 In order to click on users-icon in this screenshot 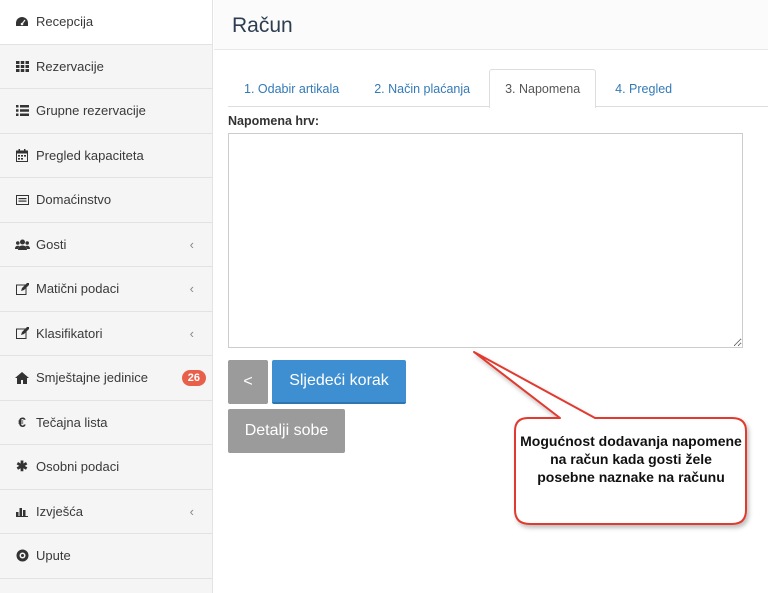, I will do `click(22, 244)`.